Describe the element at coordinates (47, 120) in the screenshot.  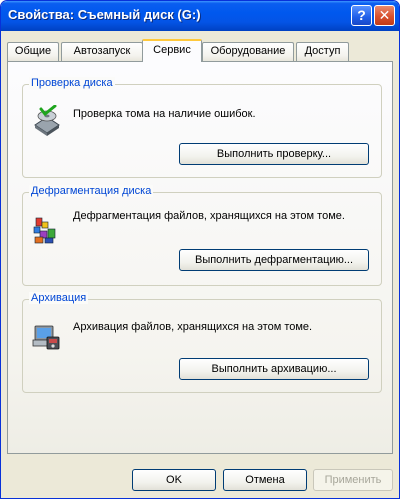
I see `disk-check-icon` at that location.